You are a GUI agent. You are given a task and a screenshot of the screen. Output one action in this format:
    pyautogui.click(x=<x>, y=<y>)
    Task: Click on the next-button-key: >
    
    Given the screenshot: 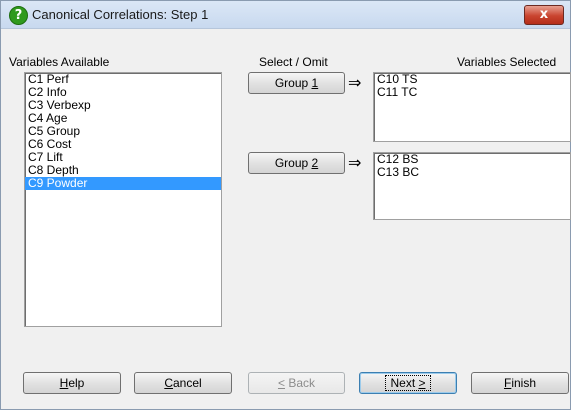 What is the action you would take?
    pyautogui.click(x=422, y=383)
    